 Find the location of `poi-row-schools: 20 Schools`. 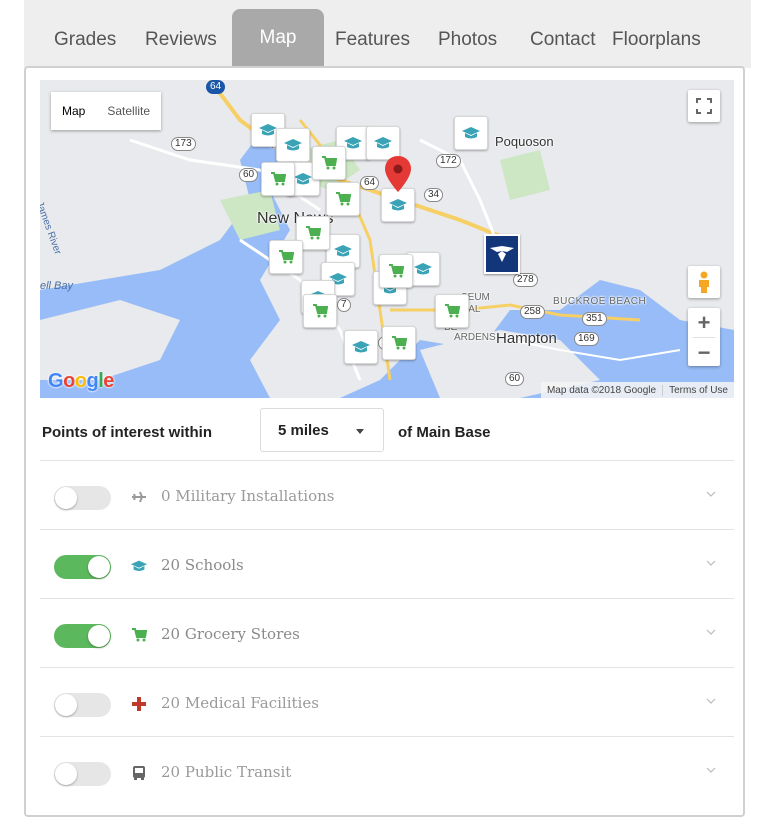

poi-row-schools: 20 Schools is located at coordinates (387, 563).